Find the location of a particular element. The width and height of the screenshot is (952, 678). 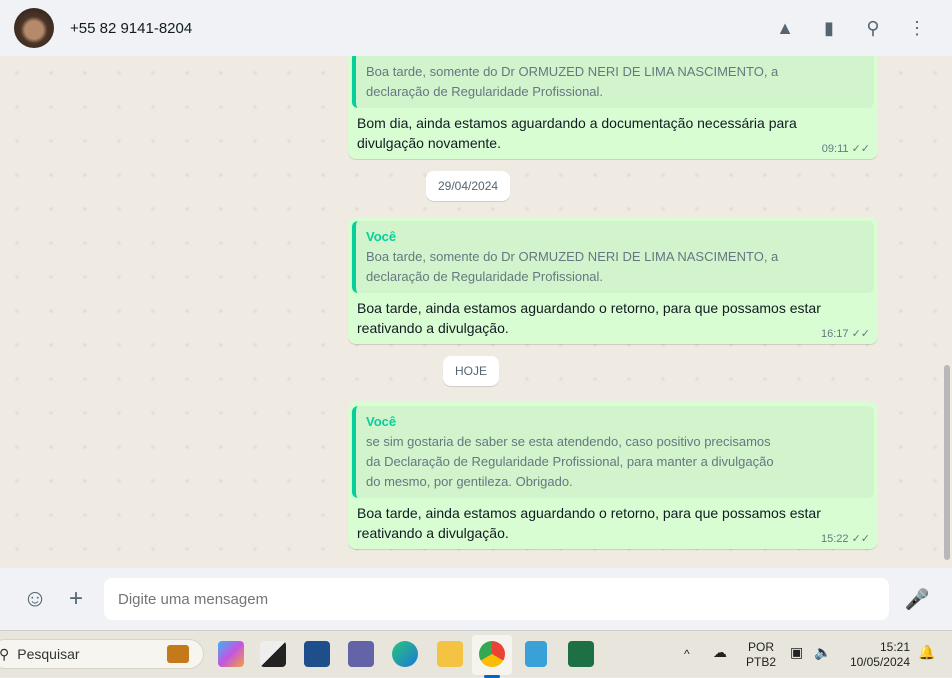

app-icon is located at coordinates (273, 654).